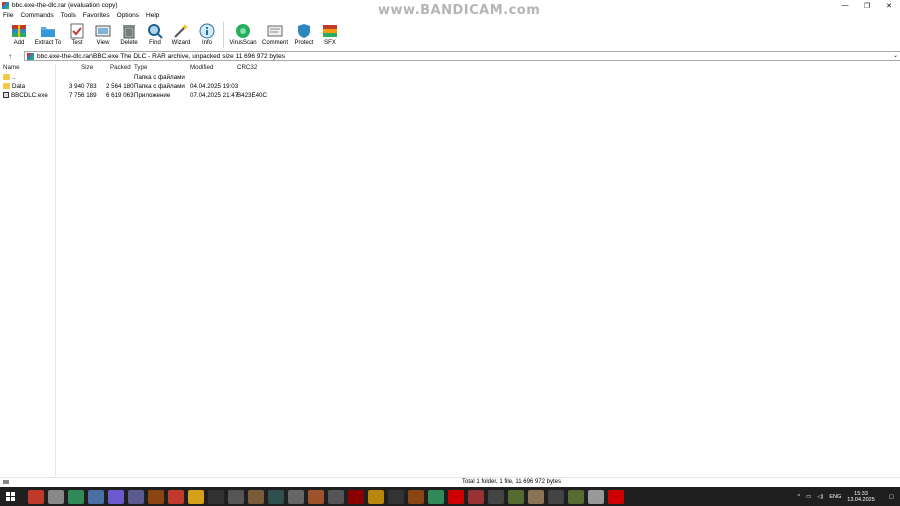 The image size is (900, 506). I want to click on minimize-button: —, so click(845, 5).